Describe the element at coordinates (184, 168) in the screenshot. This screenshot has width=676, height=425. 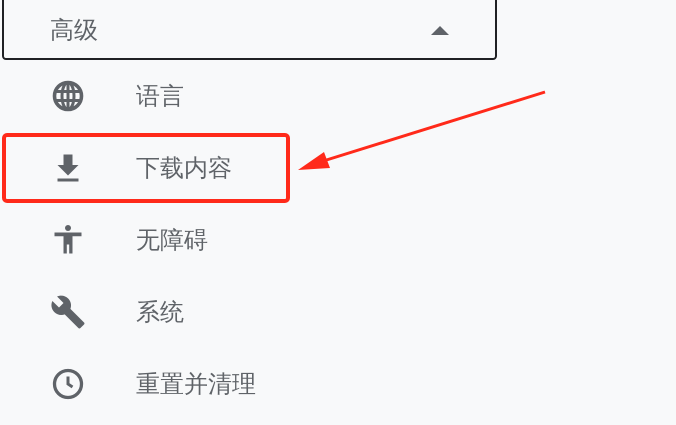
I see `menu-item: 下载内容` at that location.